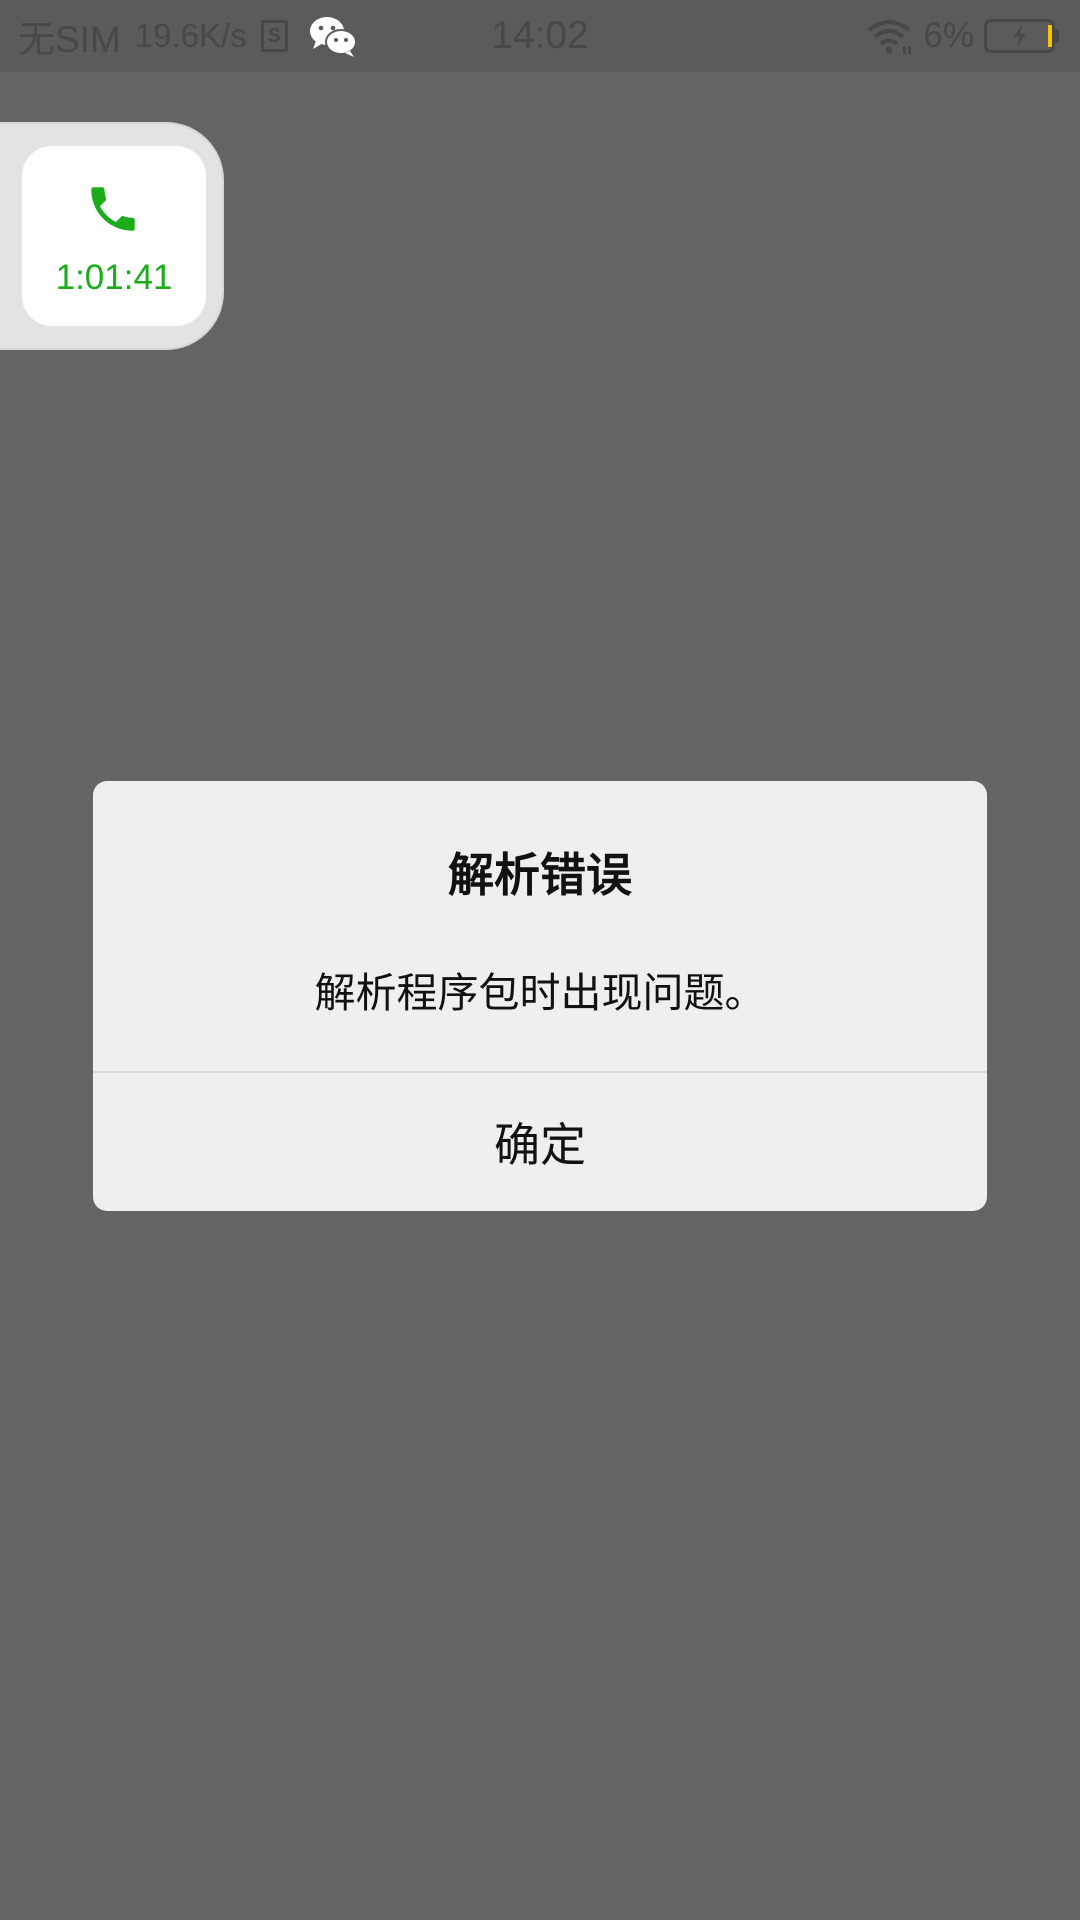  What do you see at coordinates (890, 37) in the screenshot?
I see `wifi-icon` at bounding box center [890, 37].